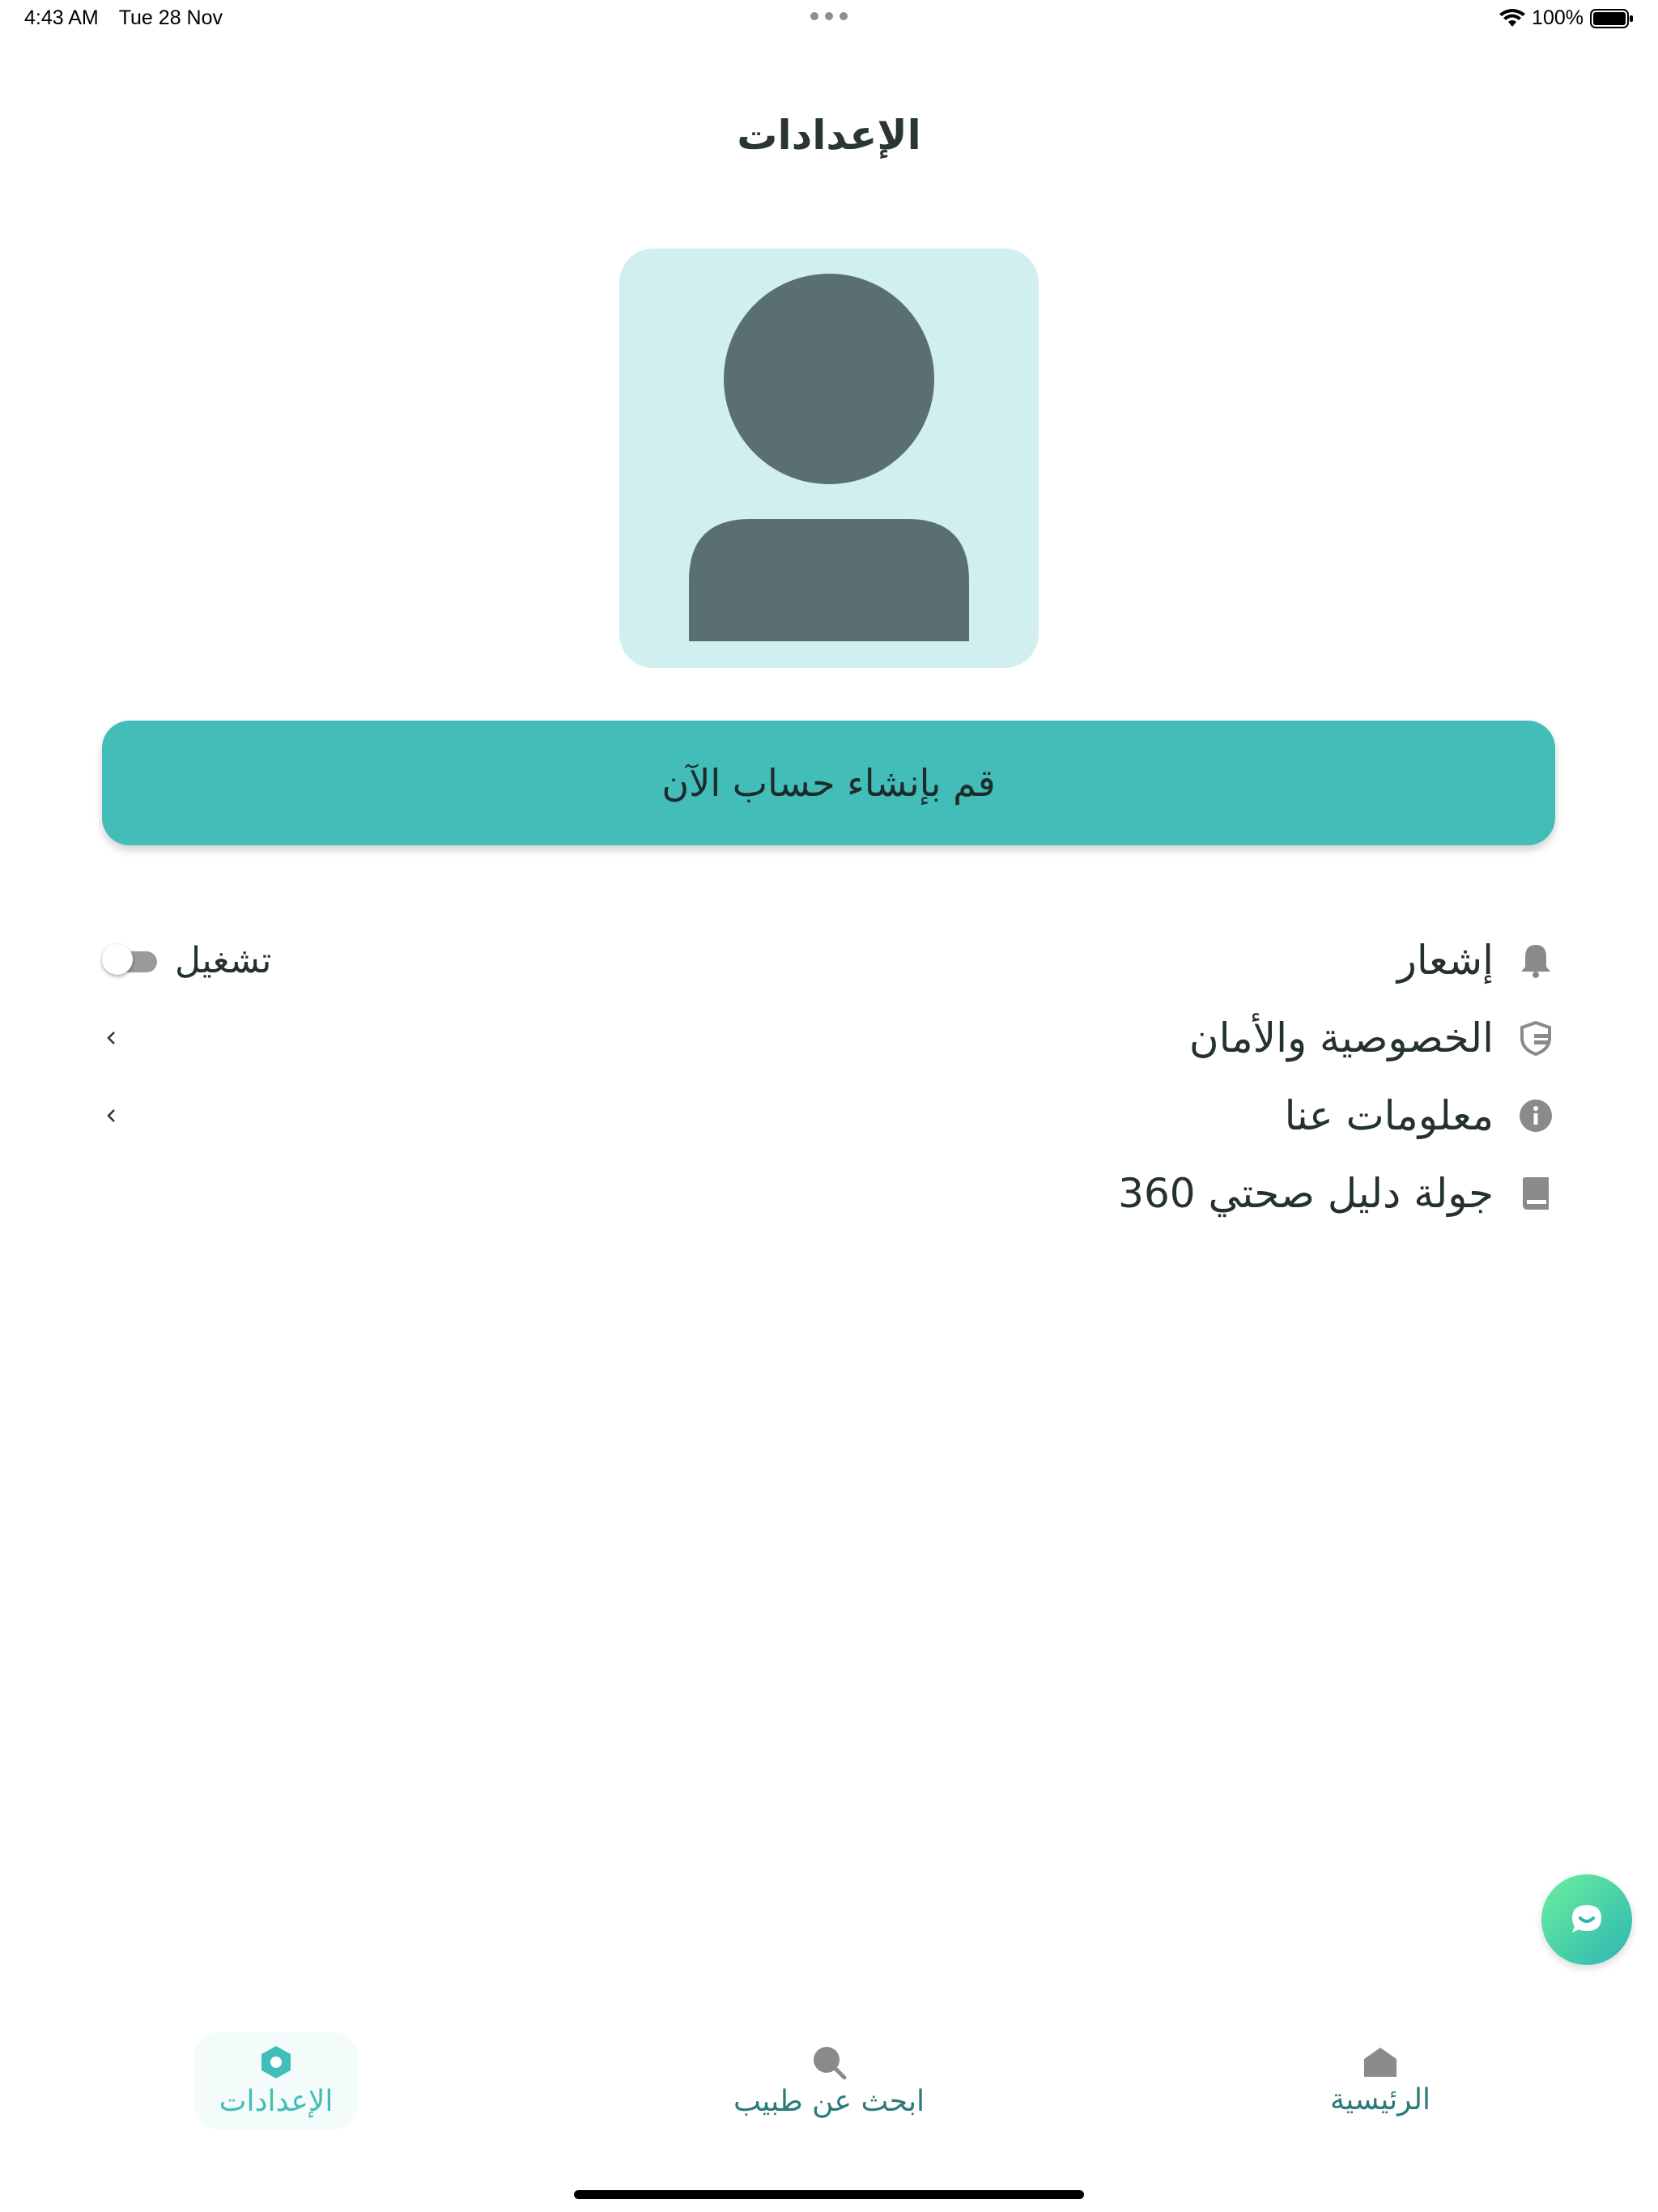 Image resolution: width=1658 pixels, height=2212 pixels. Describe the element at coordinates (828, 1115) in the screenshot. I see `settings-row-about: معلومات عنا` at that location.